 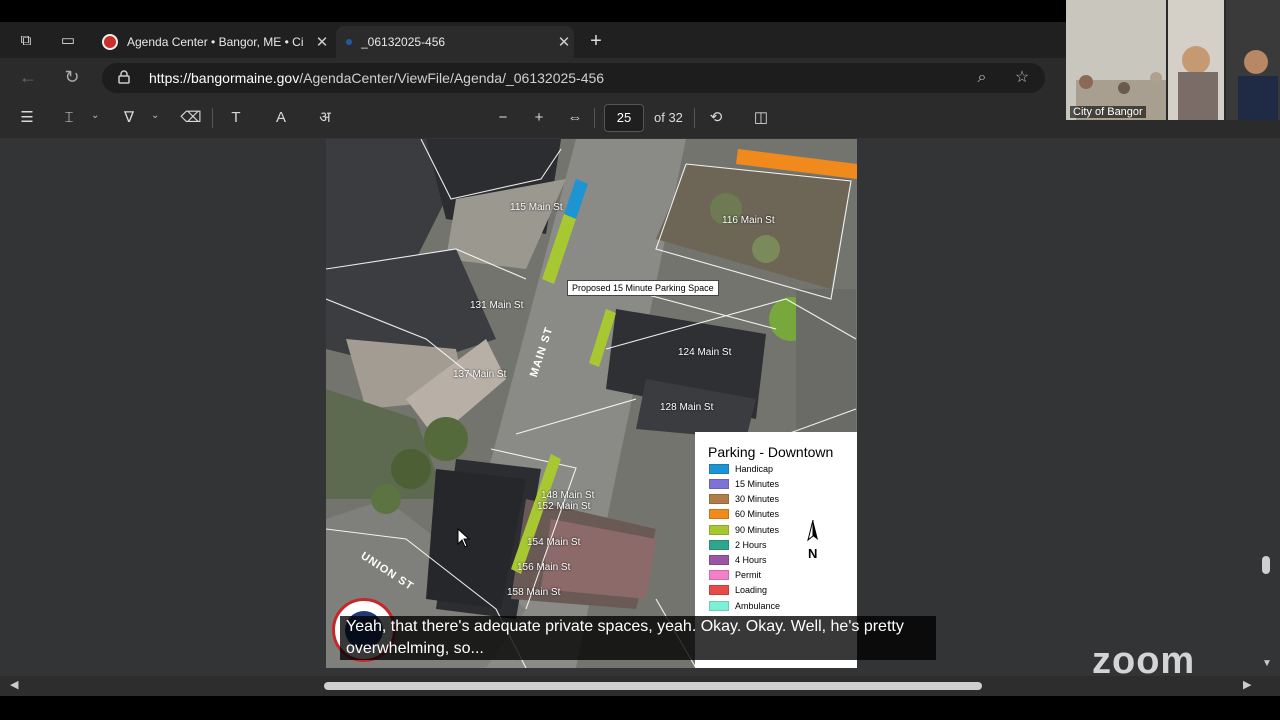 I want to click on zoom-in-button: +, so click(x=539, y=118).